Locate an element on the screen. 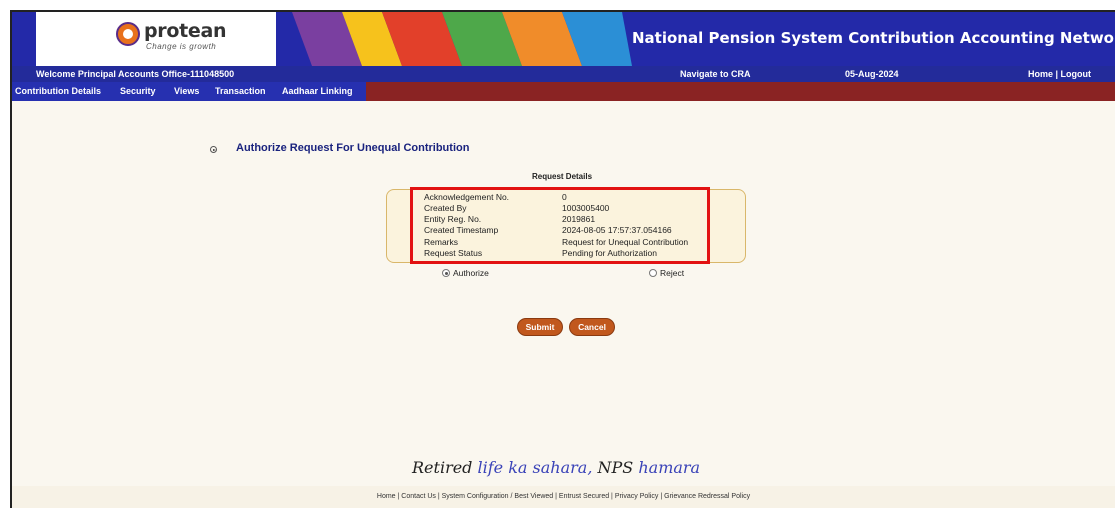 Image resolution: width=1115 pixels, height=508 pixels. footer-home-link: Home is located at coordinates (386, 496).